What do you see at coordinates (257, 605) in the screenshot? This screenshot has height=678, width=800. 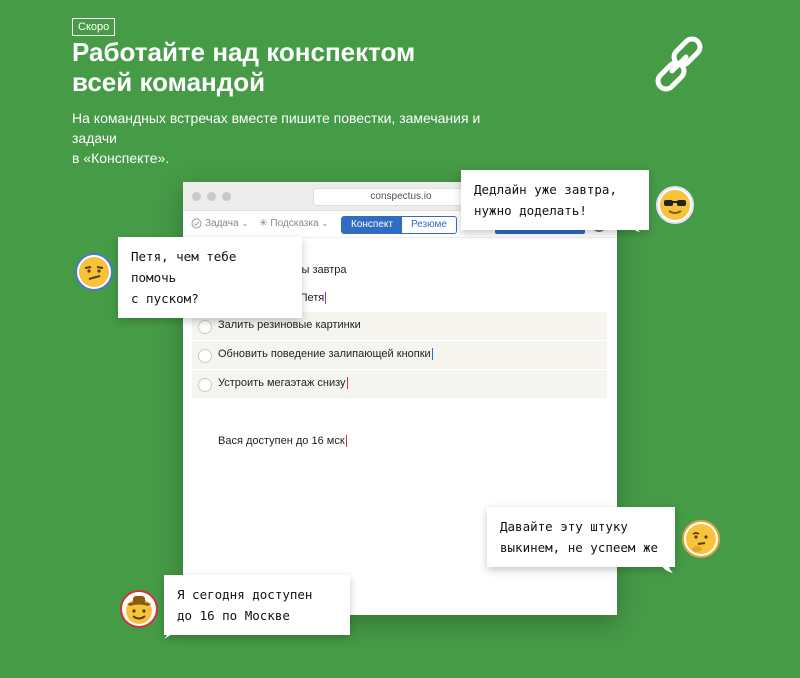 I see `chat-bubble-availability: Я сегодня доступен до 16 по Москве` at bounding box center [257, 605].